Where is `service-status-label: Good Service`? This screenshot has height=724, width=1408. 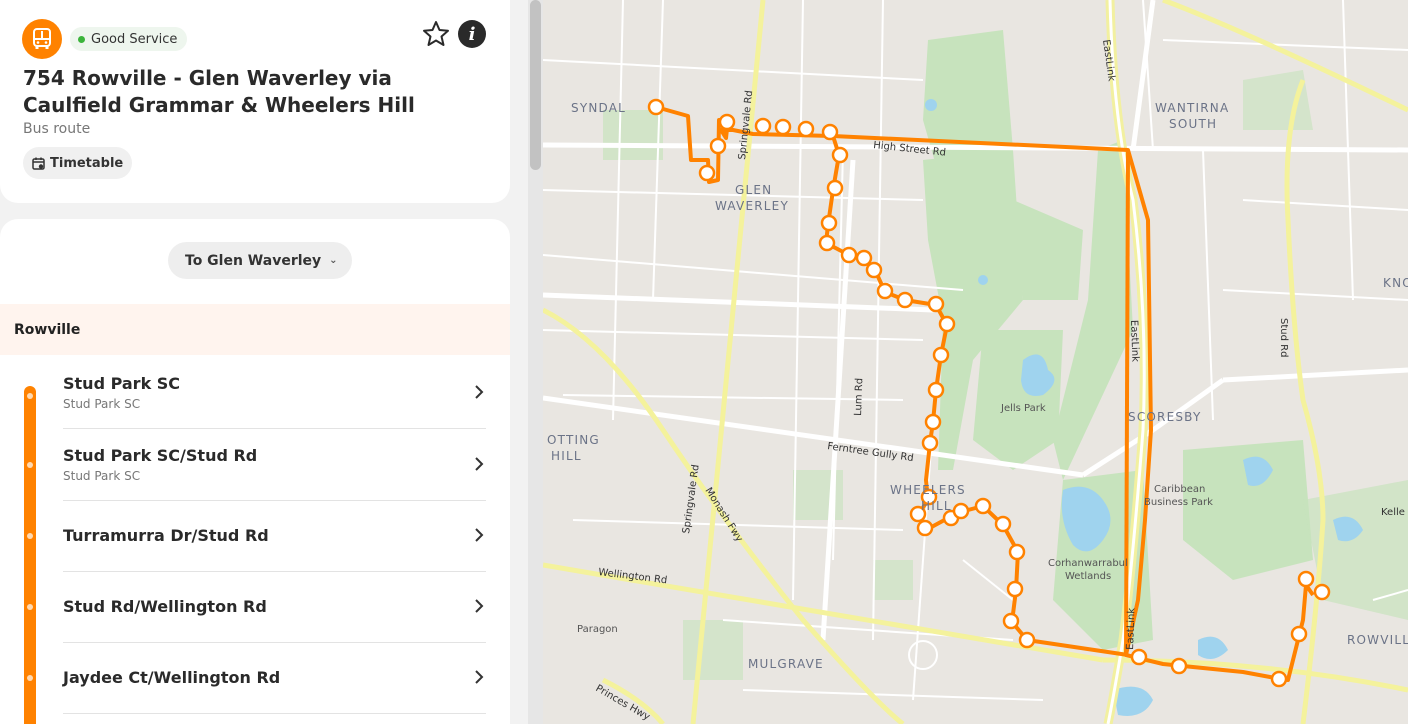
service-status-label: Good Service is located at coordinates (134, 39).